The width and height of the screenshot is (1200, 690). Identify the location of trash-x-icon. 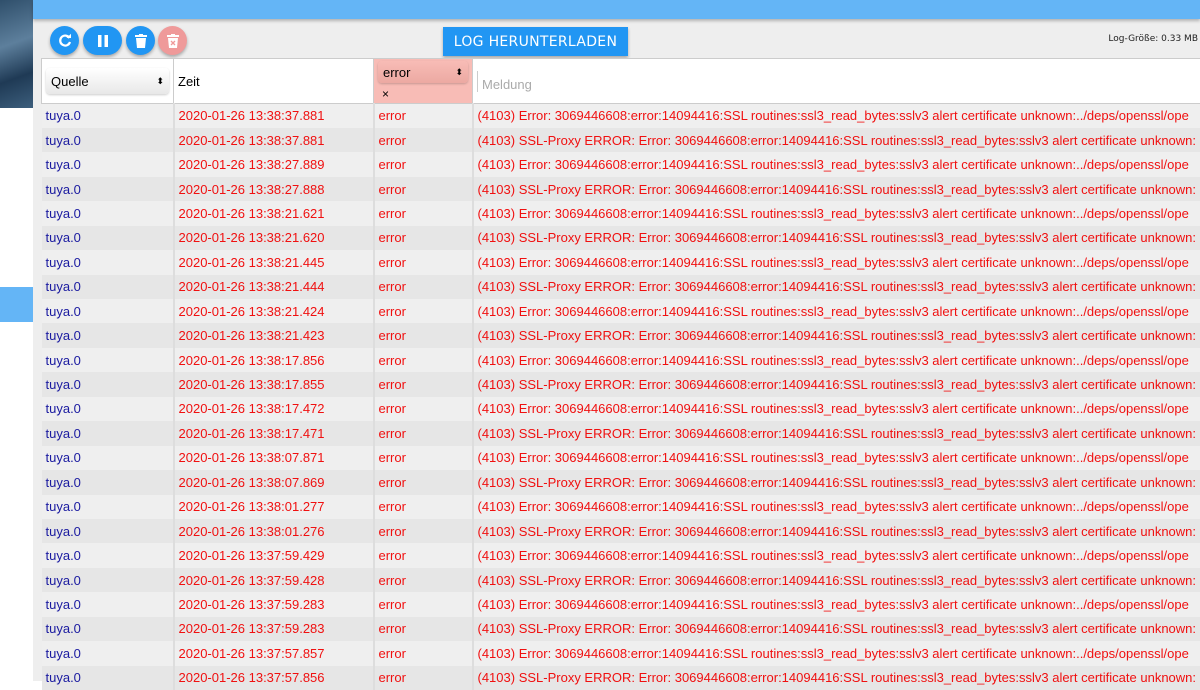
(173, 41).